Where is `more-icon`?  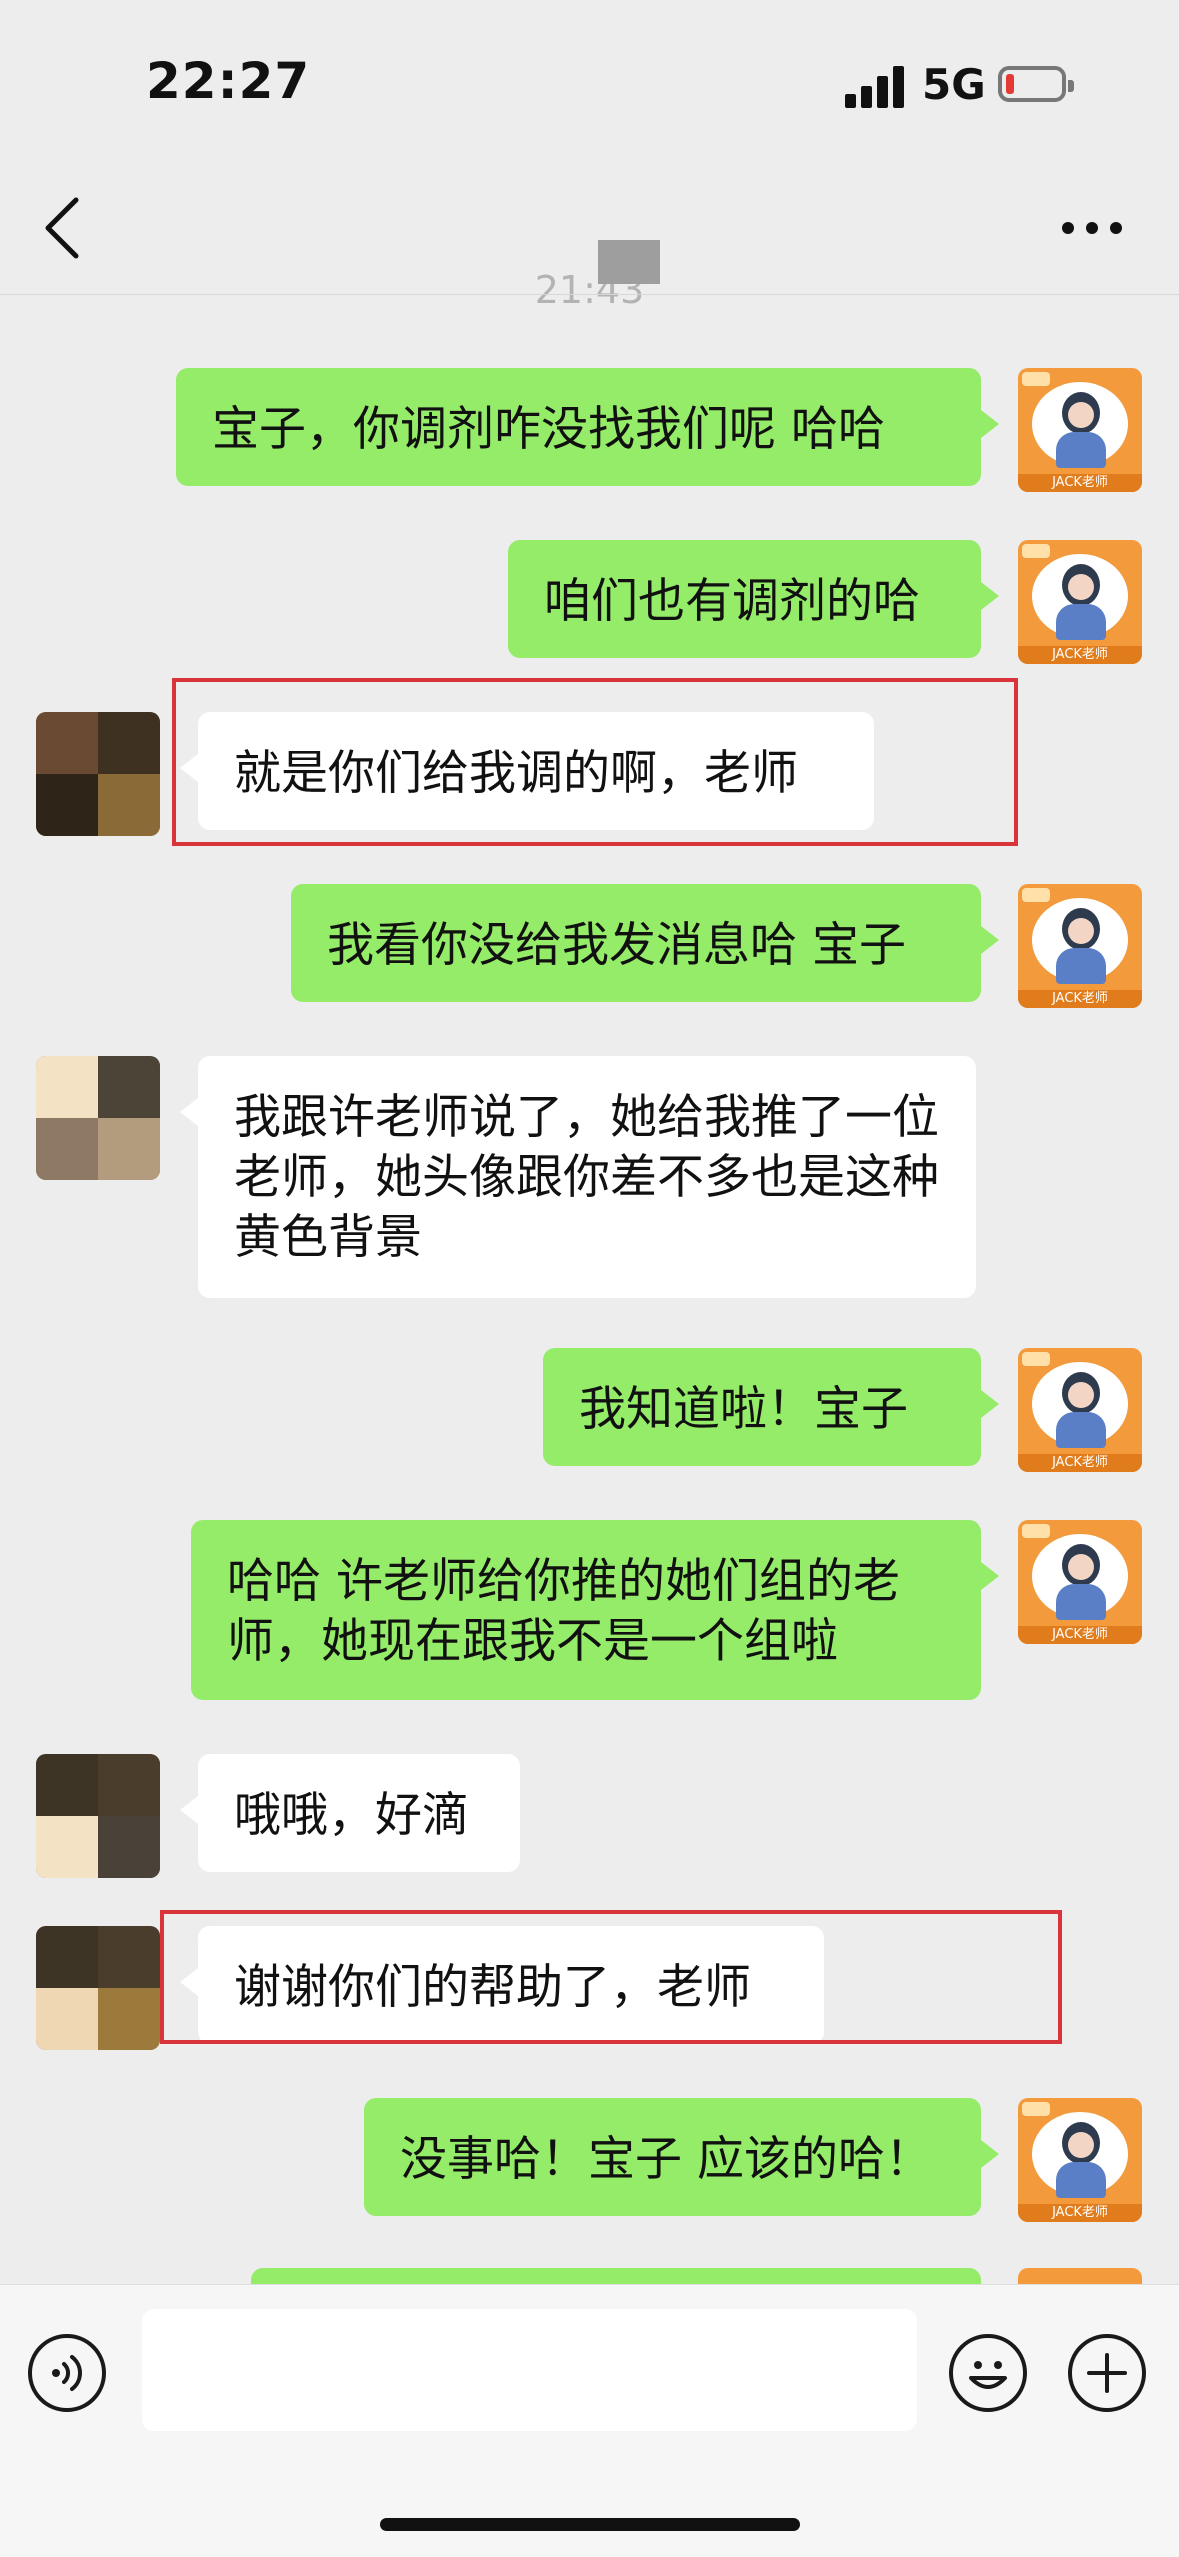
more-icon is located at coordinates (1092, 226).